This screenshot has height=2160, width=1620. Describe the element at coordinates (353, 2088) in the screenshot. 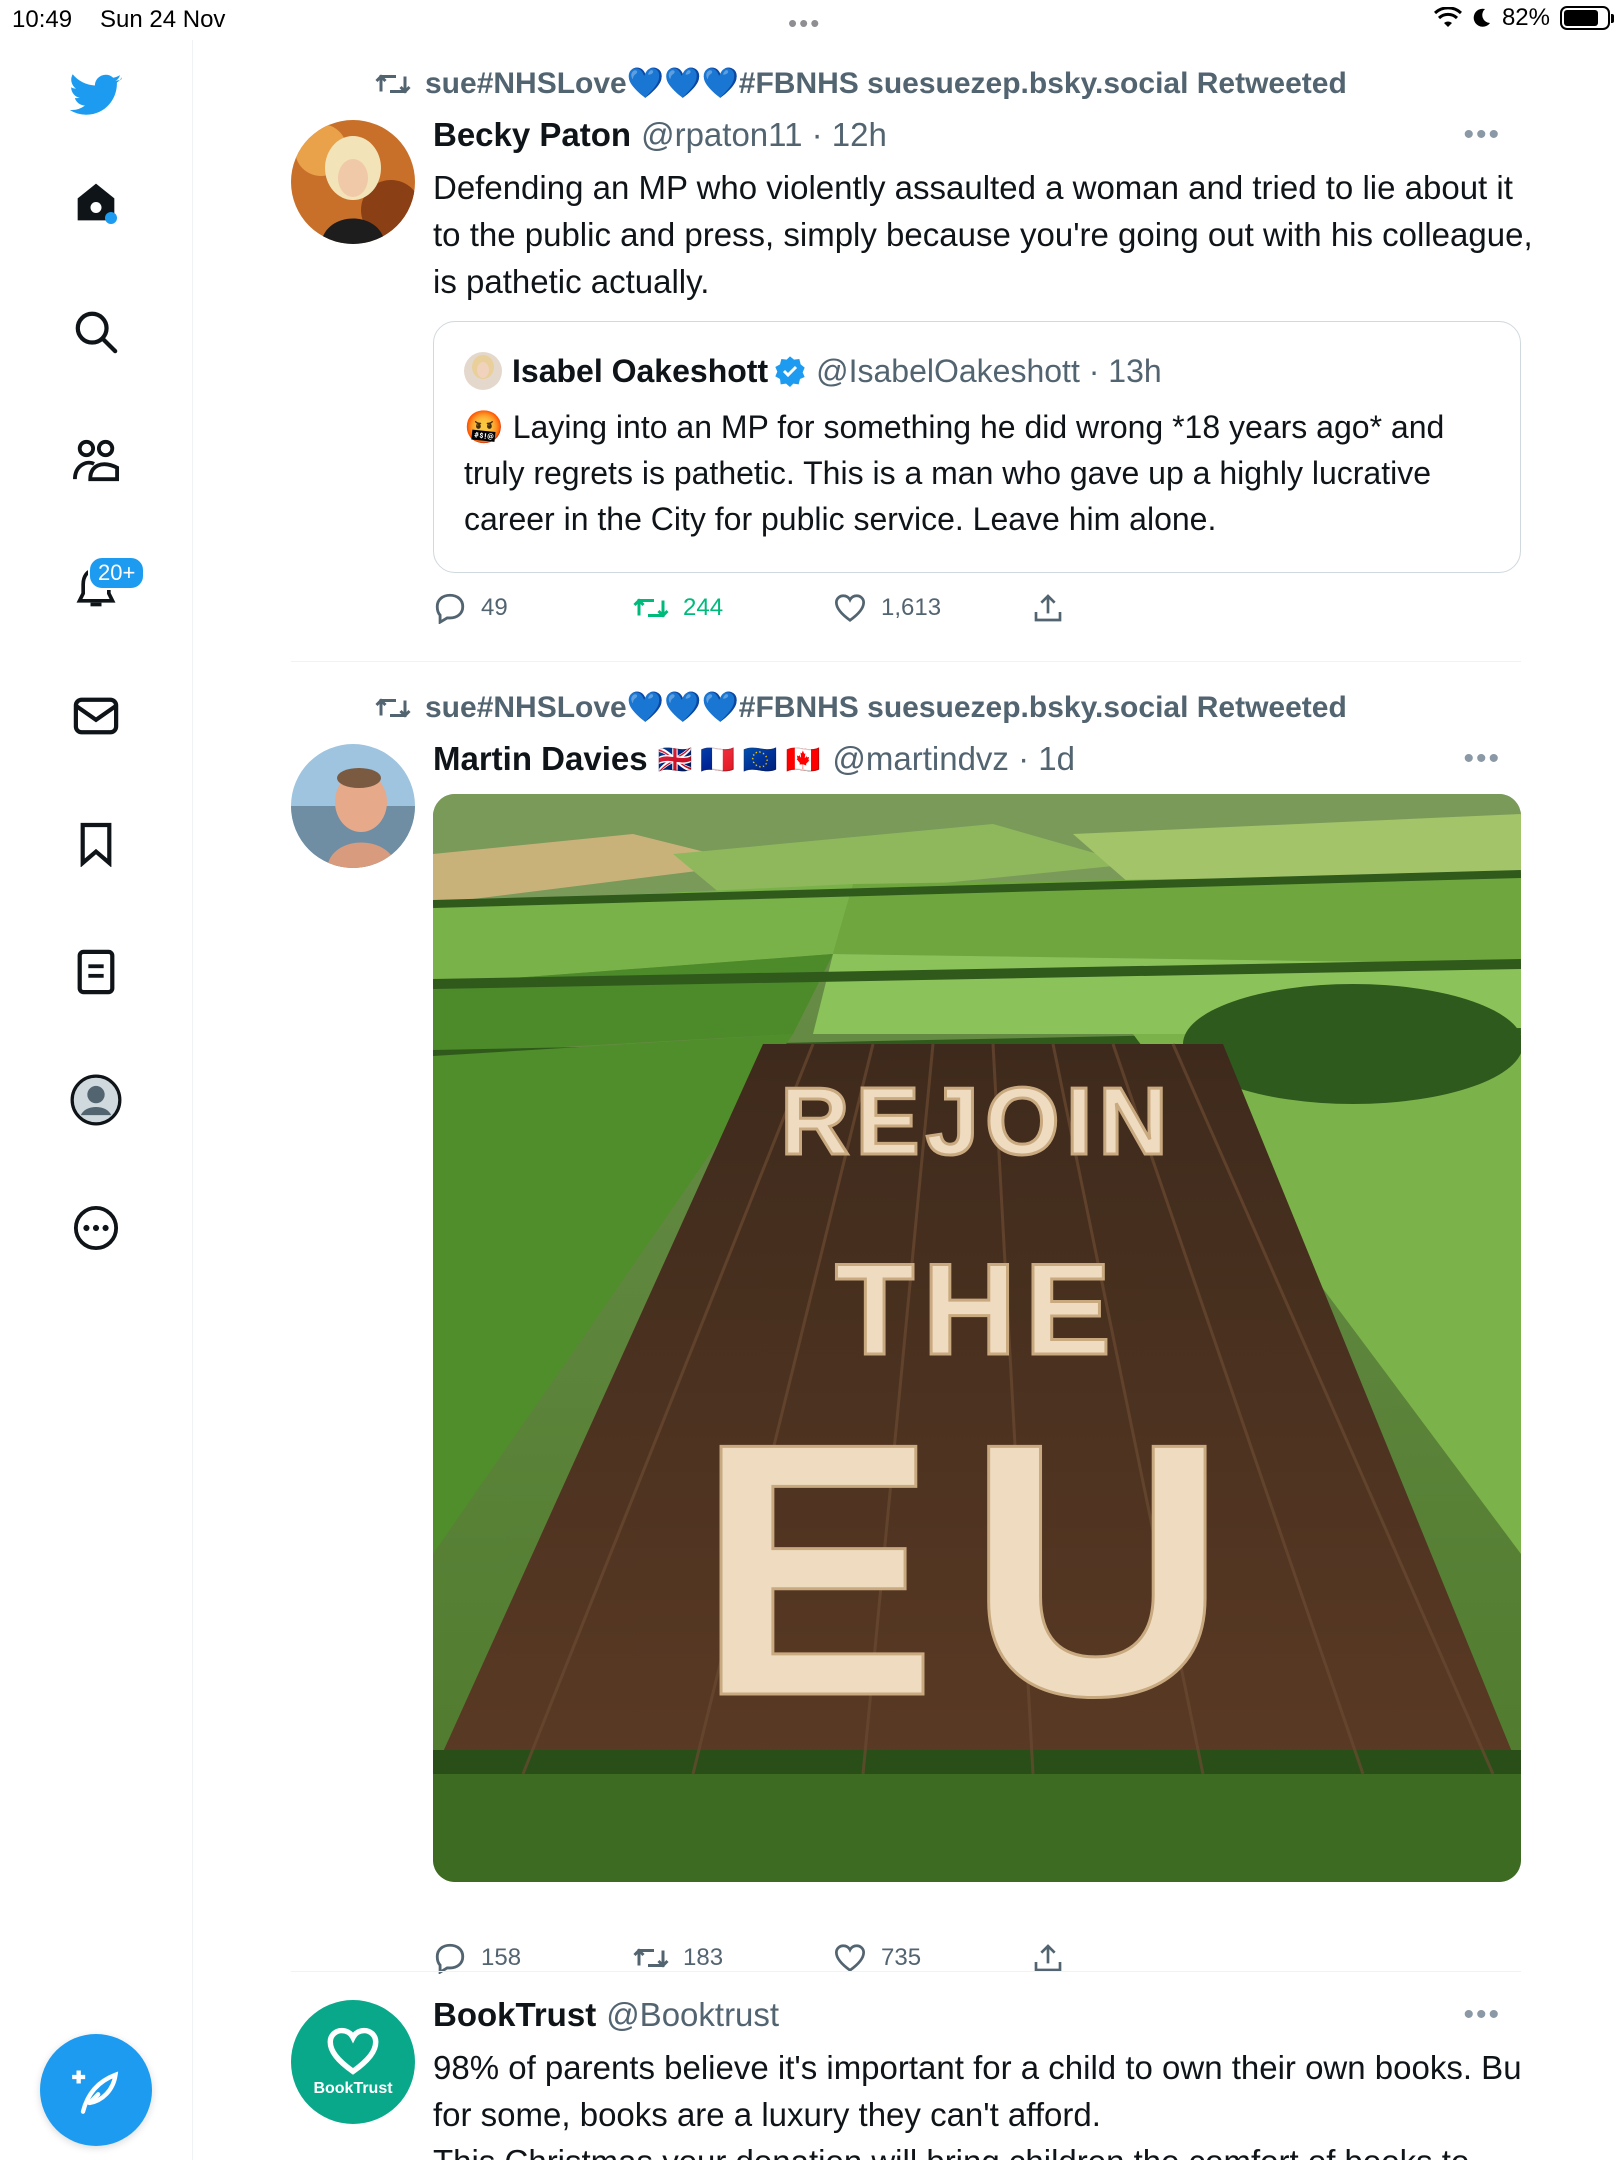

I see `booktrust-avatar-label: BookTrust` at that location.